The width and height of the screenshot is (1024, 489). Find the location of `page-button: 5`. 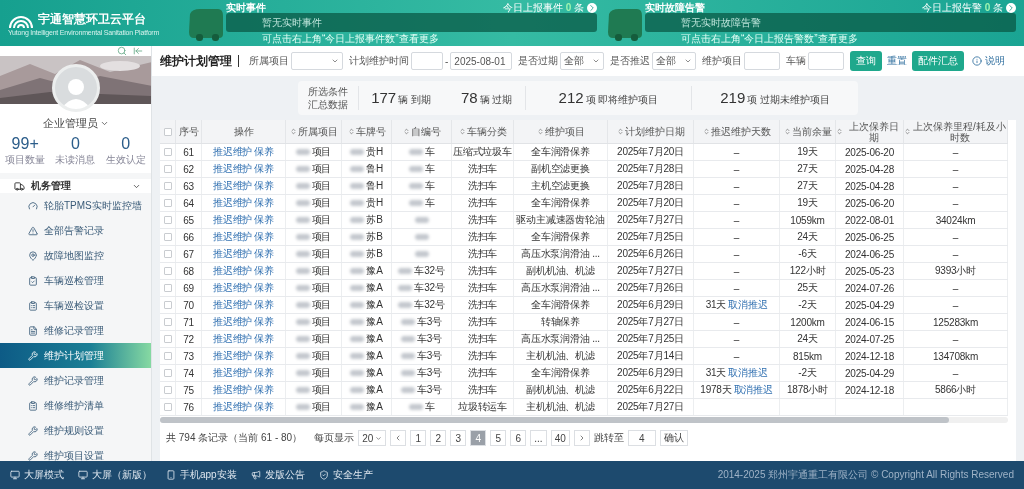

page-button: 5 is located at coordinates (498, 438).